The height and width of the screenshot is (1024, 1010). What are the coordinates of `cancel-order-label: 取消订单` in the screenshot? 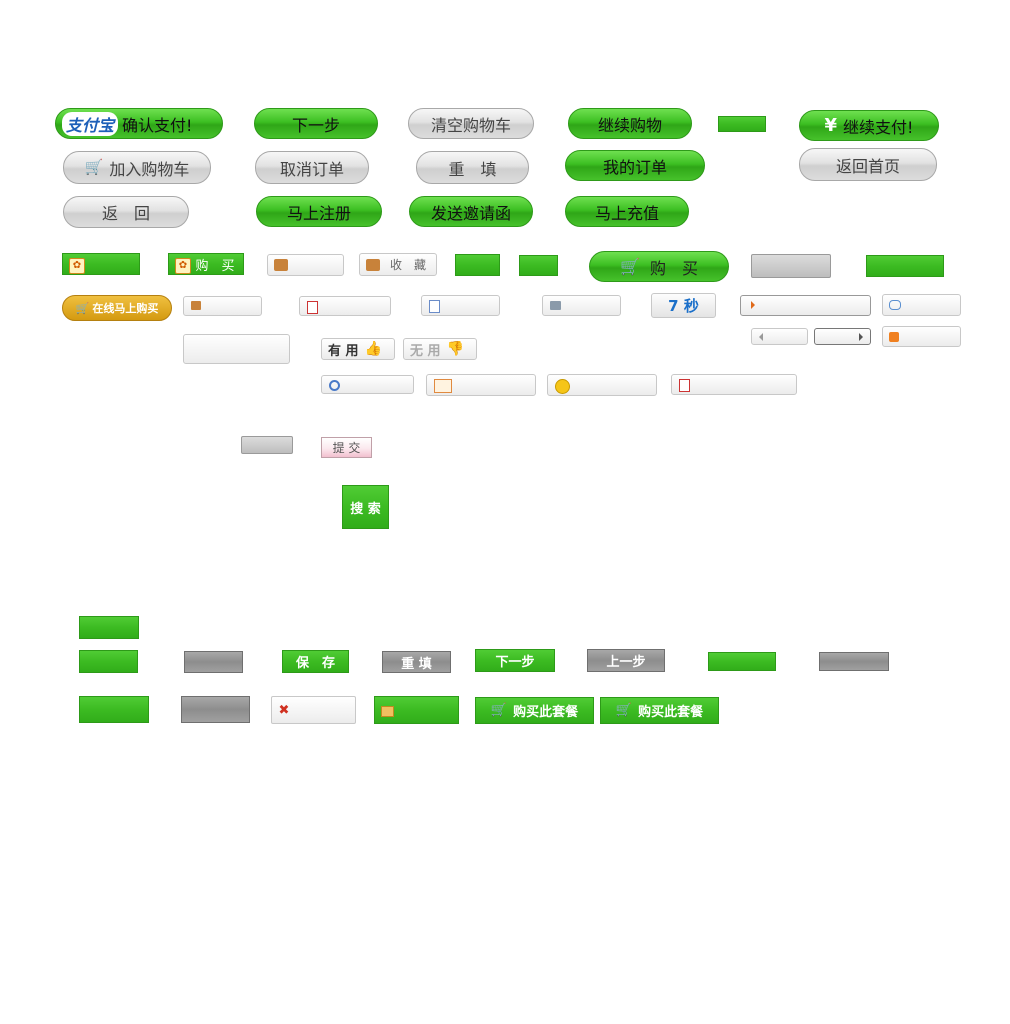 It's located at (311, 169).